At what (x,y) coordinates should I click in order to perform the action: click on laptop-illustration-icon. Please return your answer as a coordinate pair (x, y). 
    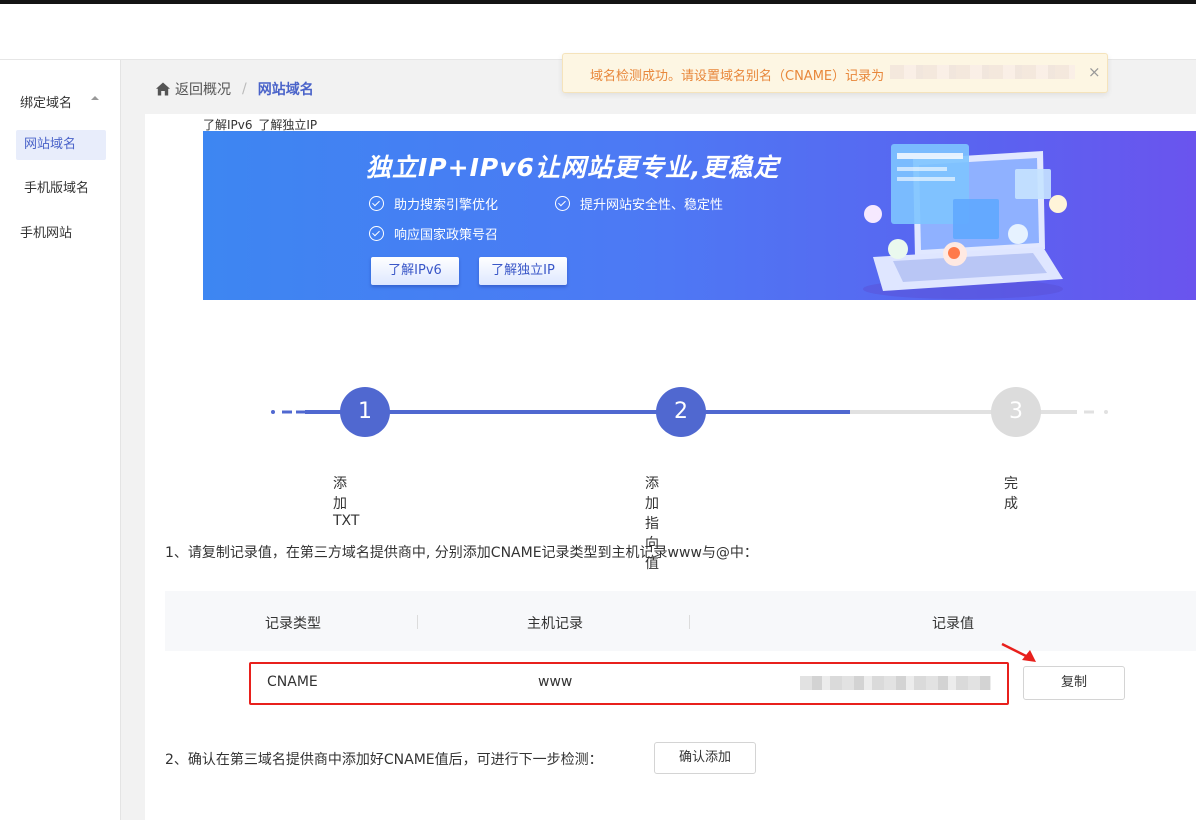
    Looking at the image, I should click on (965, 221).